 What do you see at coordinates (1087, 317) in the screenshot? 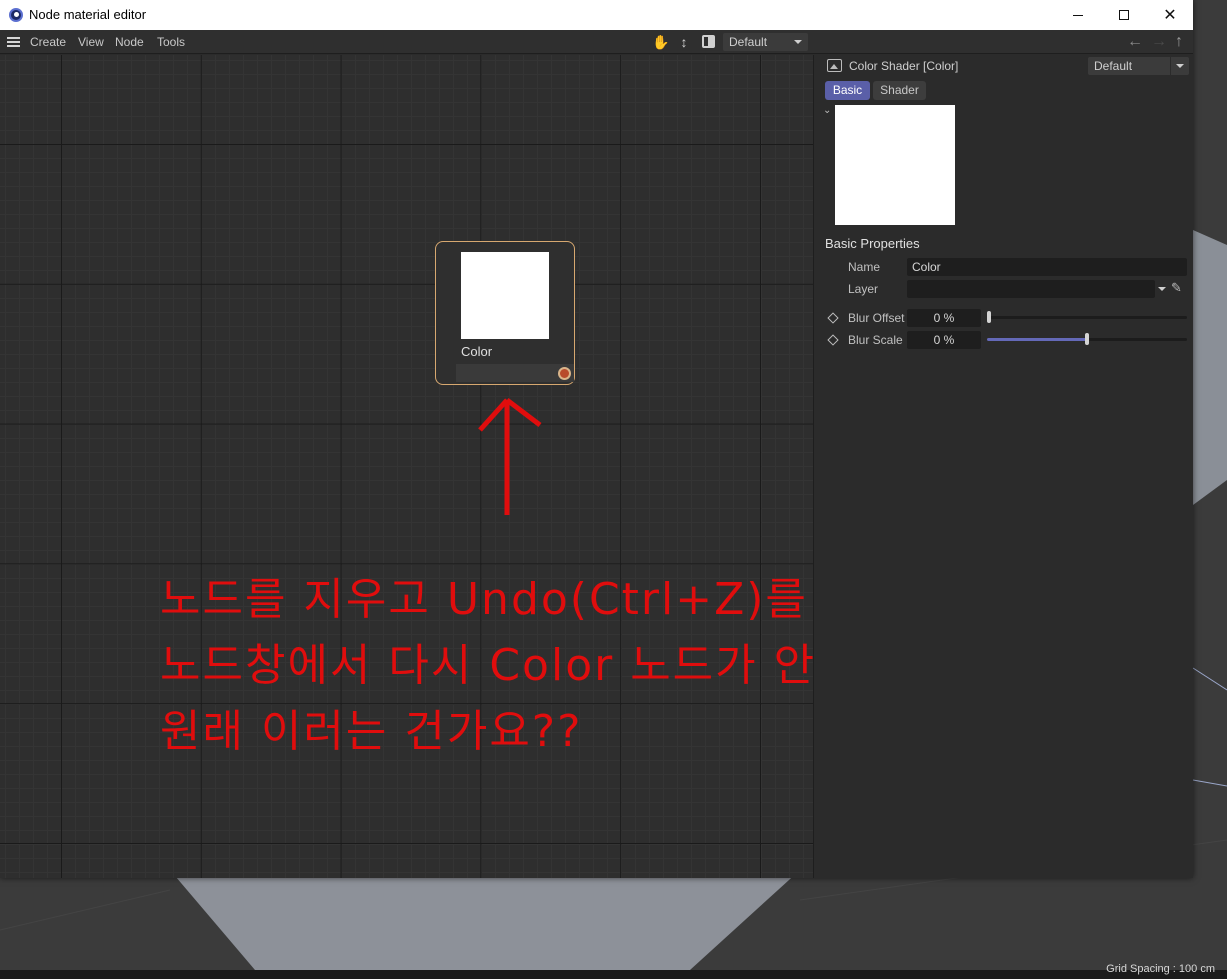
I see `blur-offset-slider` at bounding box center [1087, 317].